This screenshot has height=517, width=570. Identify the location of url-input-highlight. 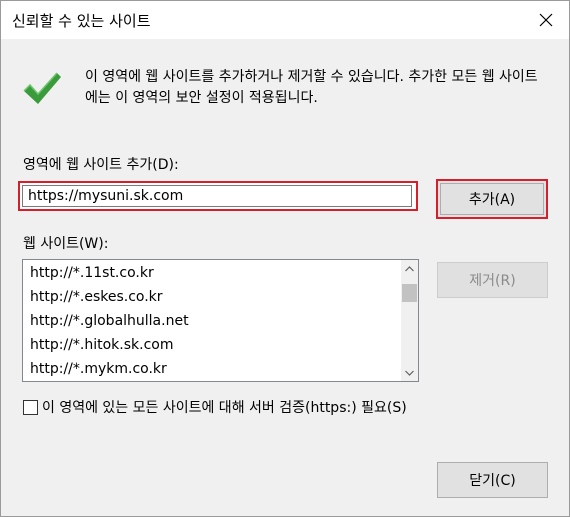
(218, 196).